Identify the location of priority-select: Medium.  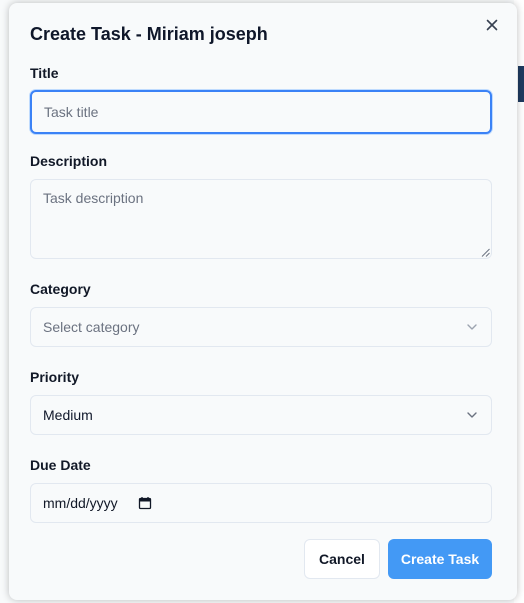
(261, 415).